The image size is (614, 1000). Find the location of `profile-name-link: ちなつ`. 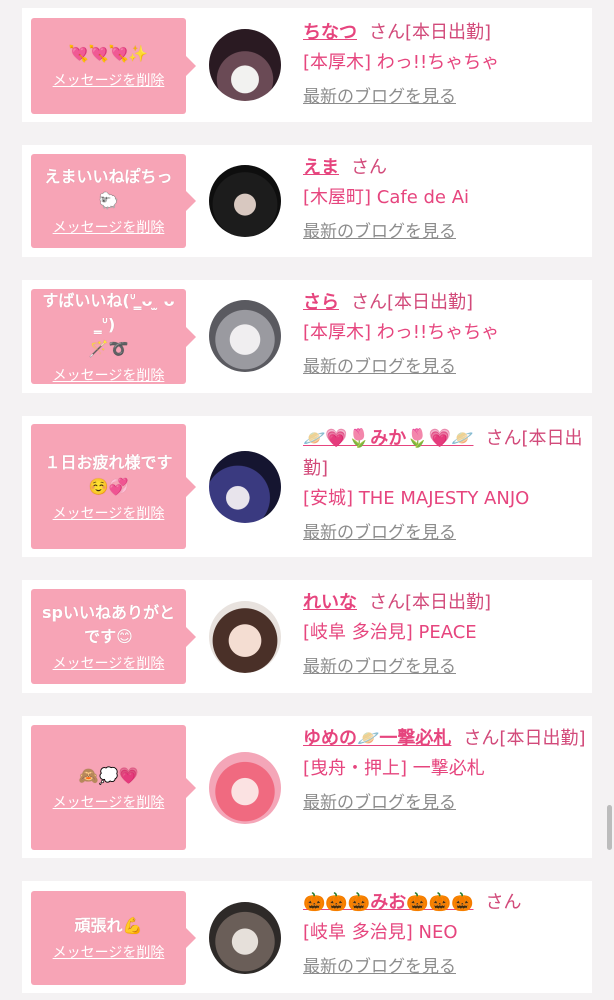

profile-name-link: ちなつ is located at coordinates (330, 32).